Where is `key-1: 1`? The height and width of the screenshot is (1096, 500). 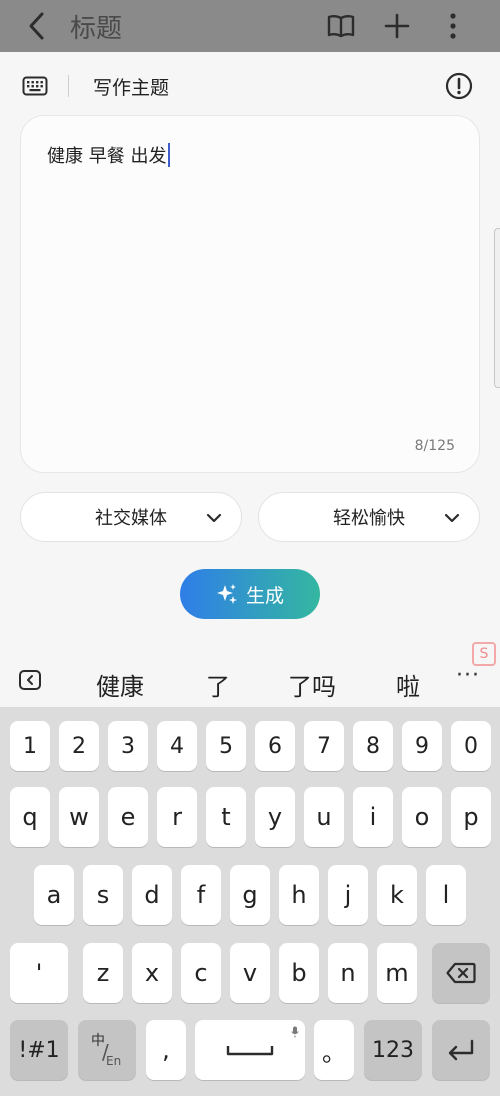
key-1: 1 is located at coordinates (30, 746).